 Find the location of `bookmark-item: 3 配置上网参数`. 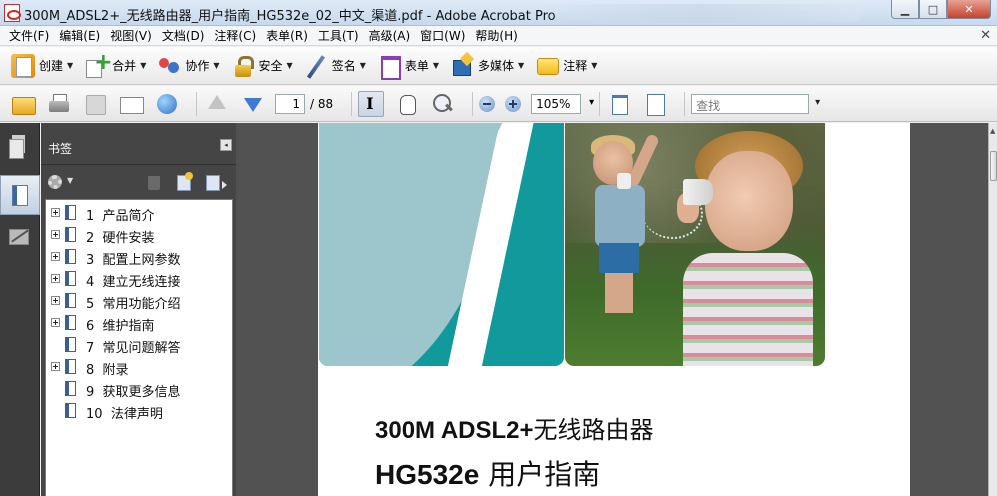

bookmark-item: 3 配置上网参数 is located at coordinates (139, 257).